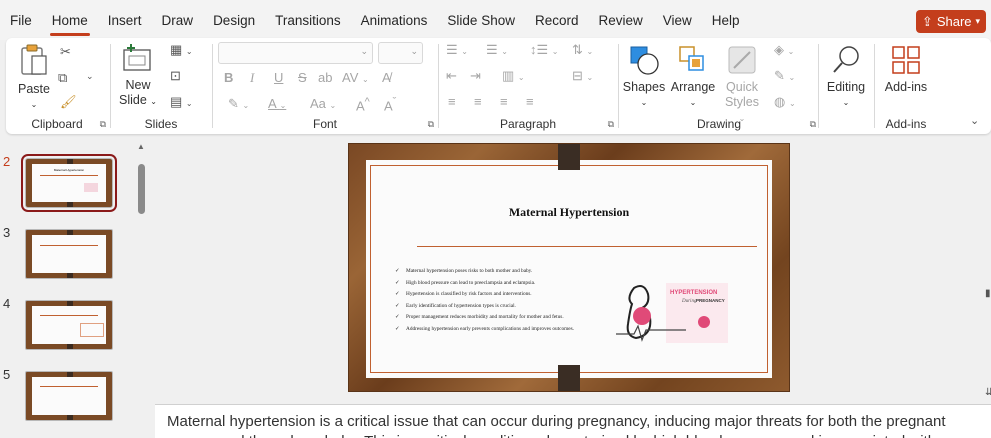  I want to click on align-right-icon: ≡, so click(504, 101).